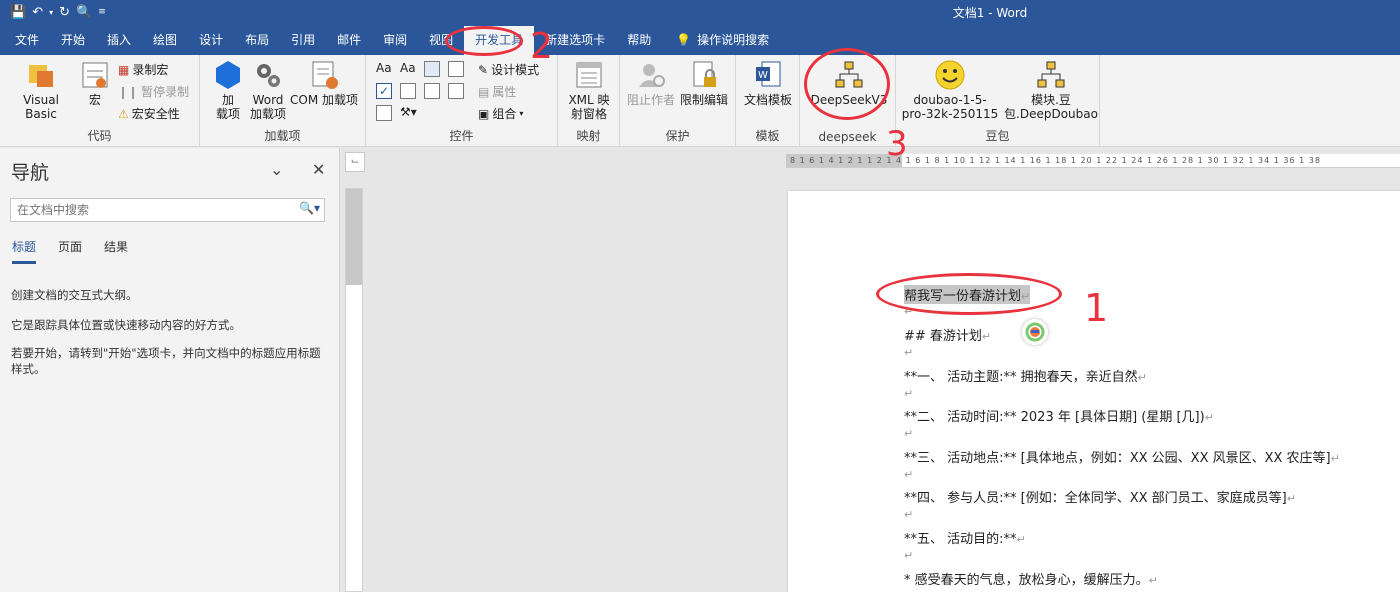 This screenshot has width=1400, height=592. What do you see at coordinates (123, 113) in the screenshot?
I see `warning-icon: ⚠` at bounding box center [123, 113].